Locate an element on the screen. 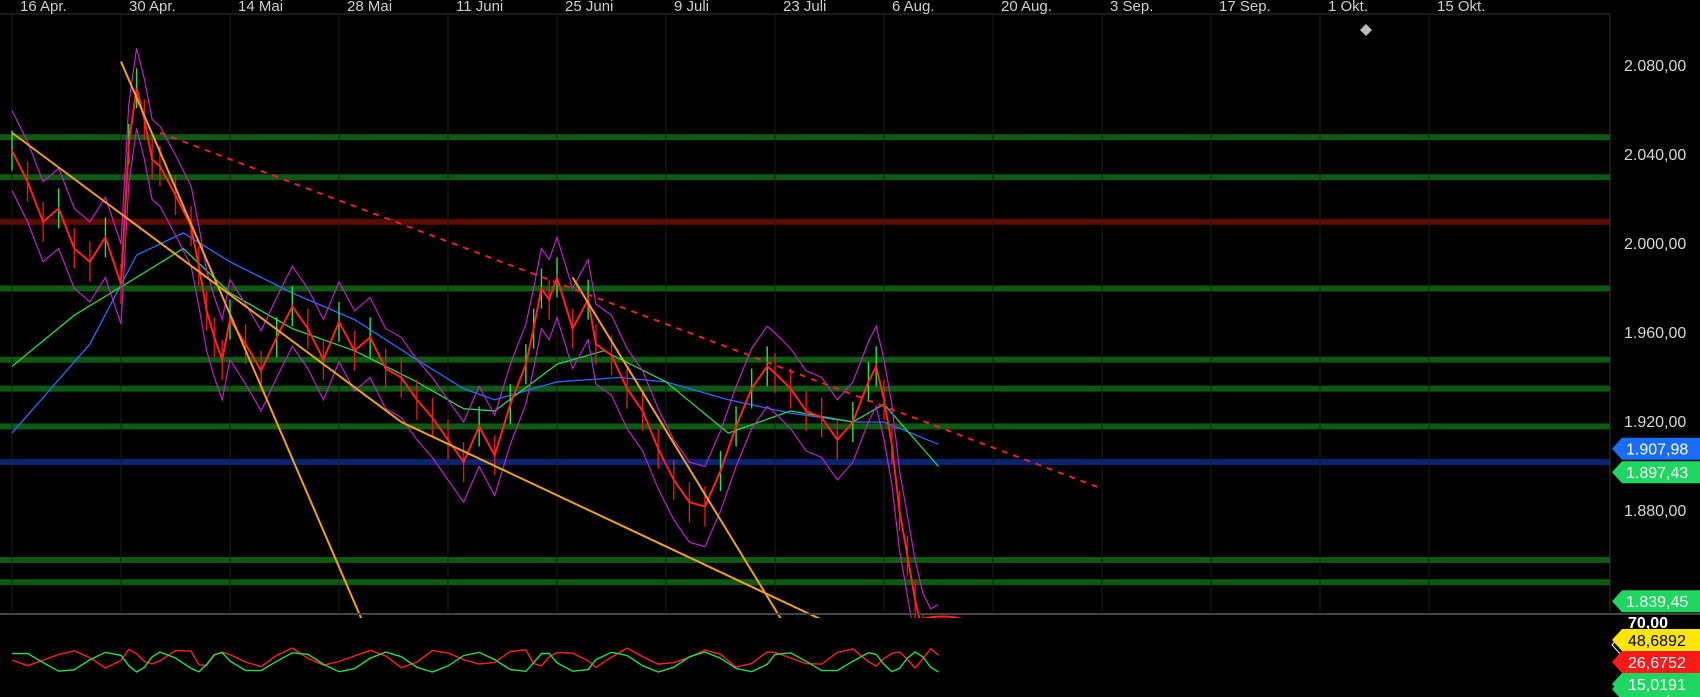 Image resolution: width=1700 pixels, height=697 pixels. y-tick-label: 2.040,00 is located at coordinates (1655, 155).